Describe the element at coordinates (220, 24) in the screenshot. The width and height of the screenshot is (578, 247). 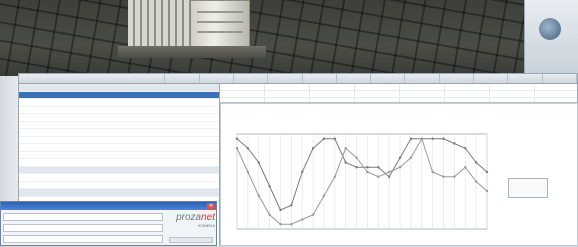
I see `transformer-tank` at that location.